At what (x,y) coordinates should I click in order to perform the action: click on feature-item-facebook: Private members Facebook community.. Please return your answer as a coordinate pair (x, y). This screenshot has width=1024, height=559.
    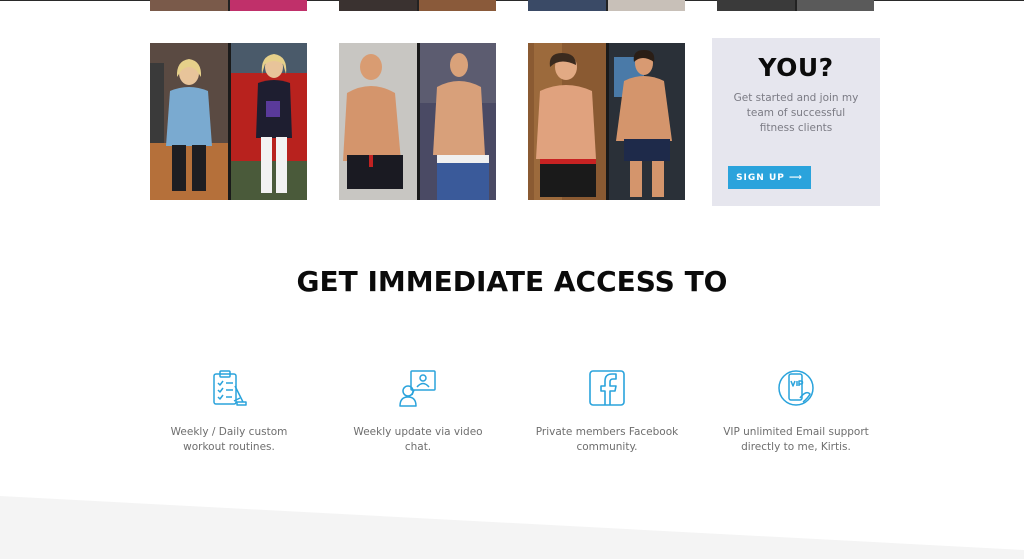
    Looking at the image, I should click on (607, 411).